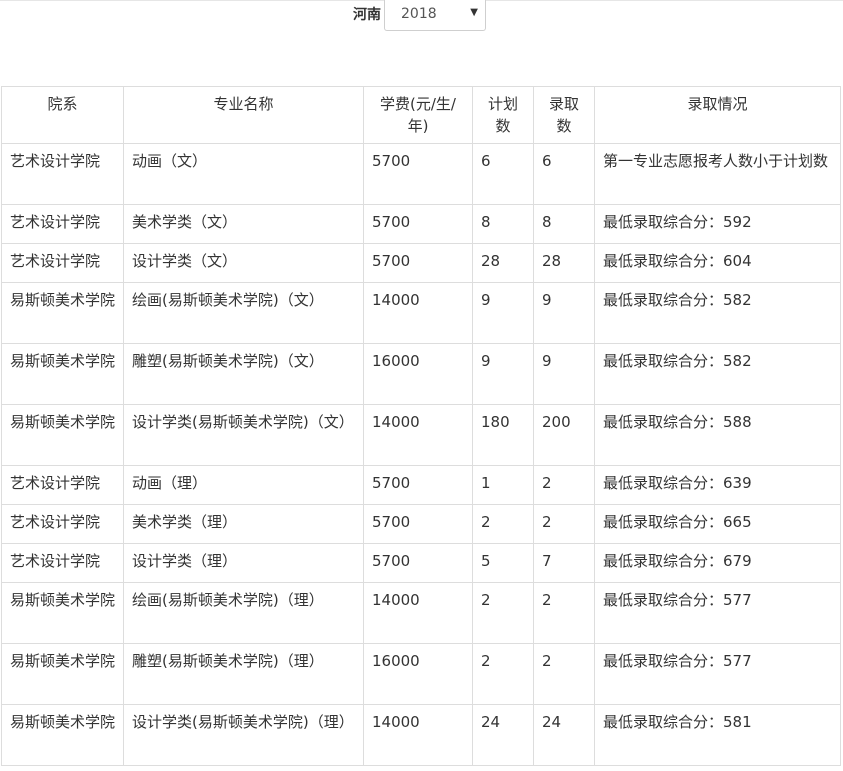  Describe the element at coordinates (243, 313) in the screenshot. I see `cell-major: 绘画(易斯顿美术学院)（文）` at that location.